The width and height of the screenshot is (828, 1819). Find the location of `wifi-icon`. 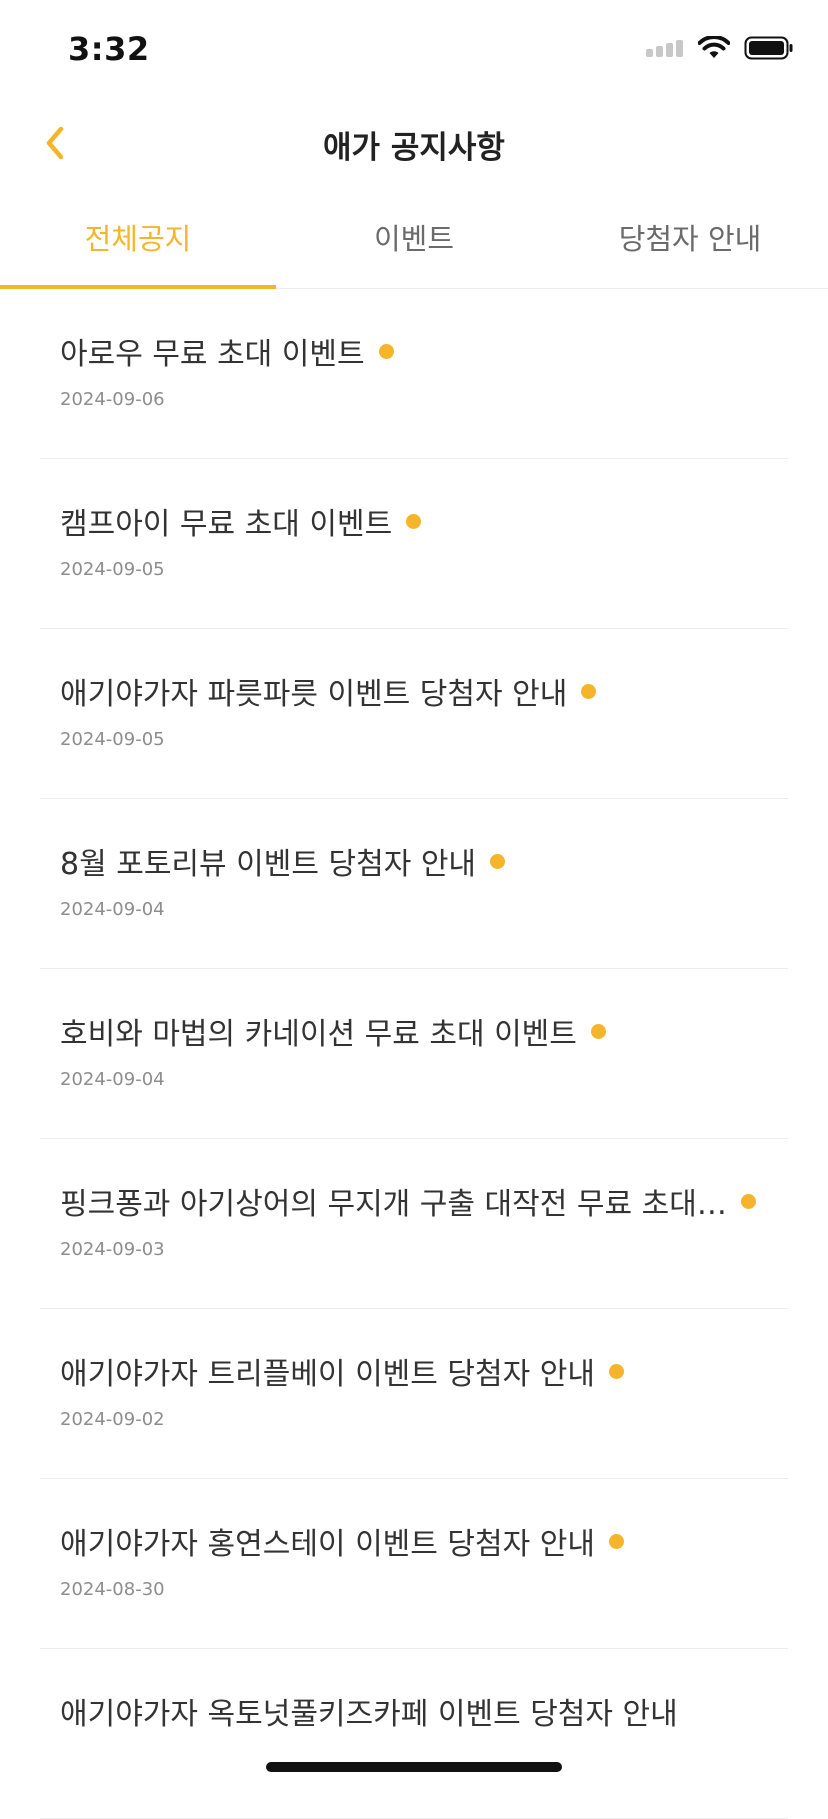

wifi-icon is located at coordinates (714, 49).